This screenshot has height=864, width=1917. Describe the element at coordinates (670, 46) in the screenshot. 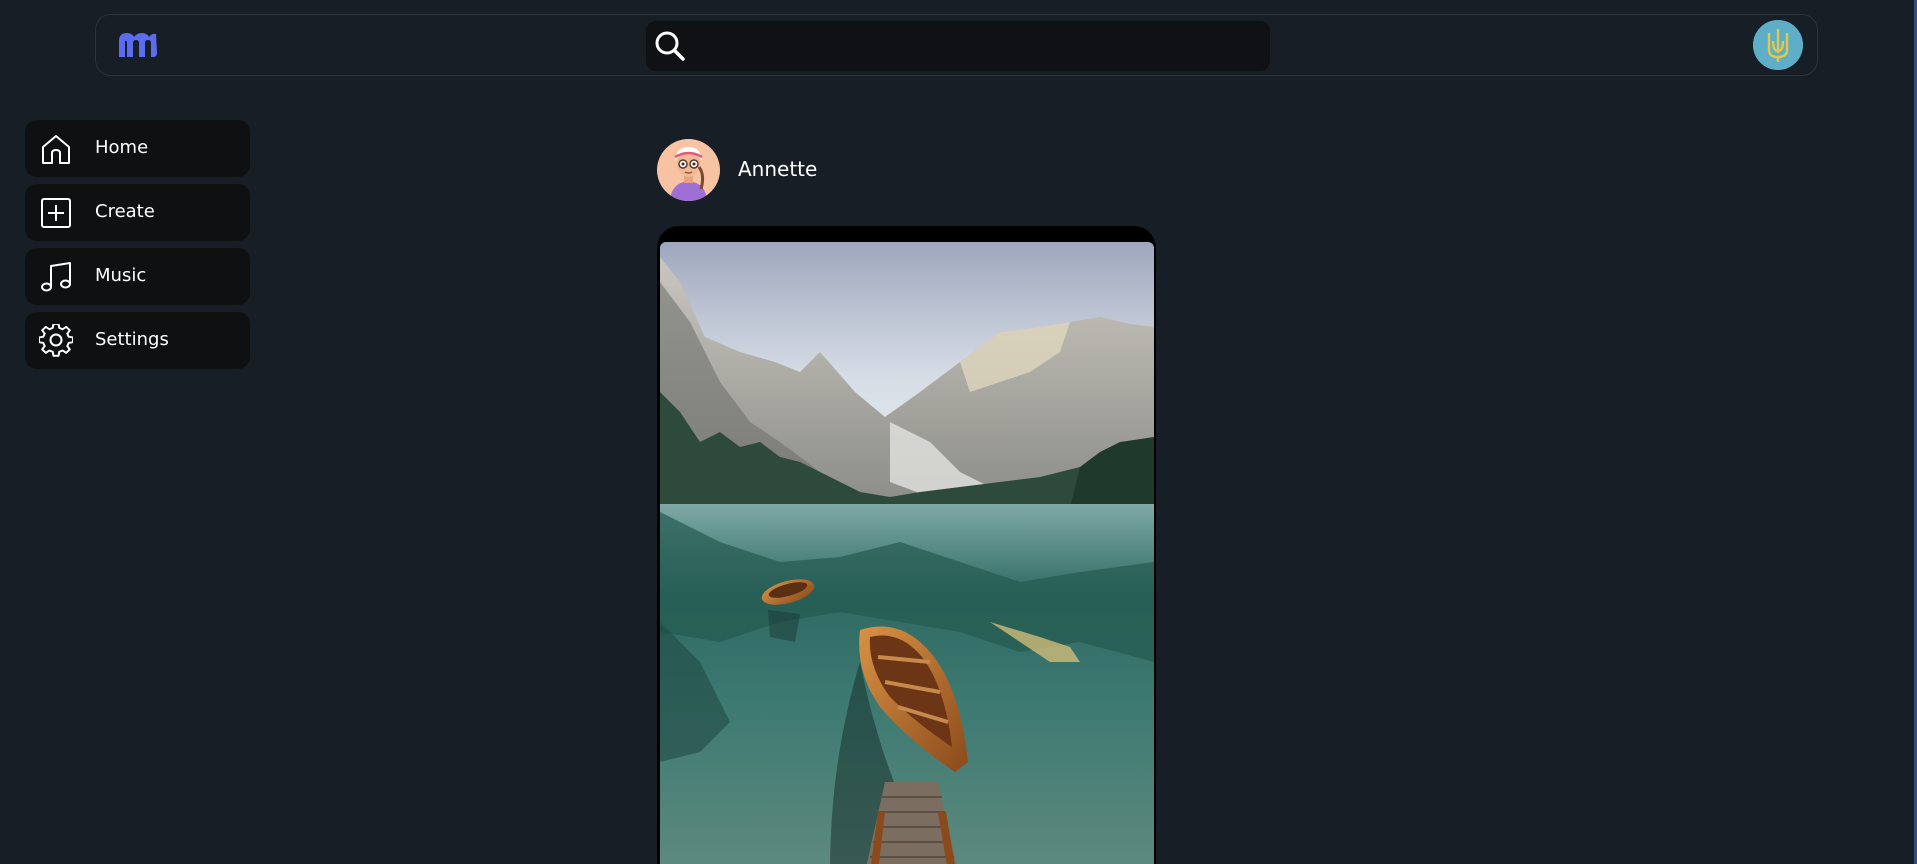

I see `search-icon` at that location.